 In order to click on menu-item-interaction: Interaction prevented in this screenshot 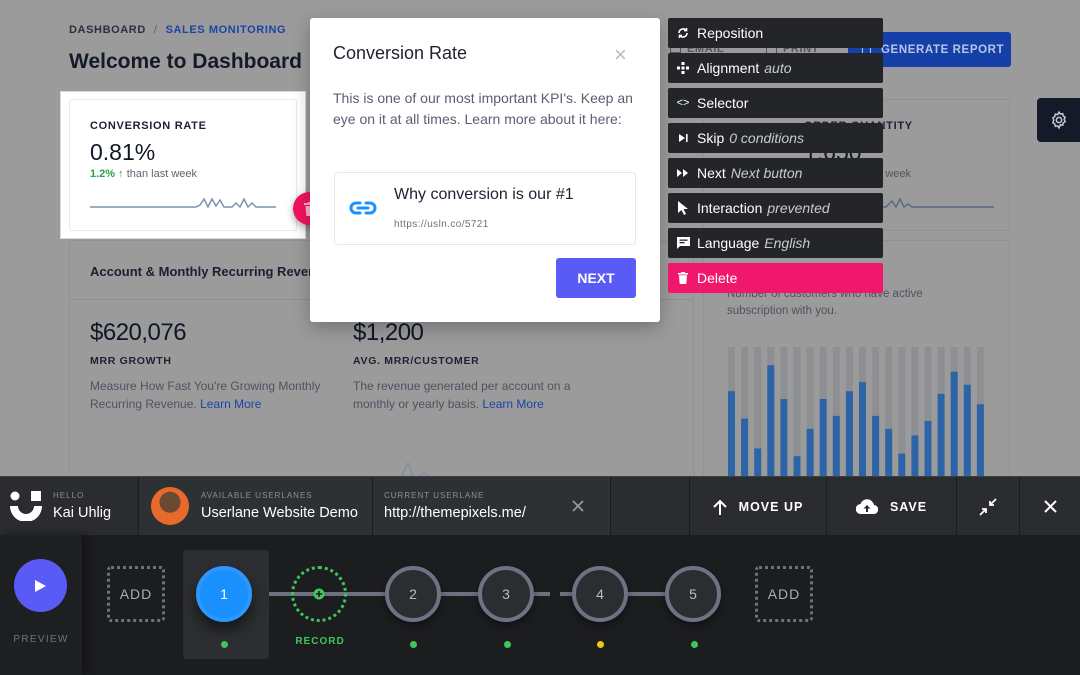, I will do `click(775, 208)`.